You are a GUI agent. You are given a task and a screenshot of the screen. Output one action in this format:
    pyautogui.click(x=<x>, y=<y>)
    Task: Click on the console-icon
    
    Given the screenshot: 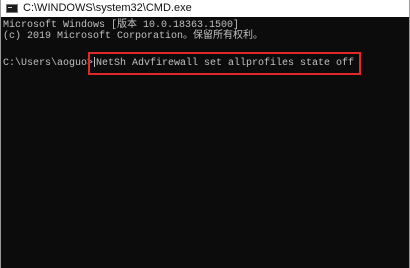 What is the action you would take?
    pyautogui.click(x=12, y=8)
    